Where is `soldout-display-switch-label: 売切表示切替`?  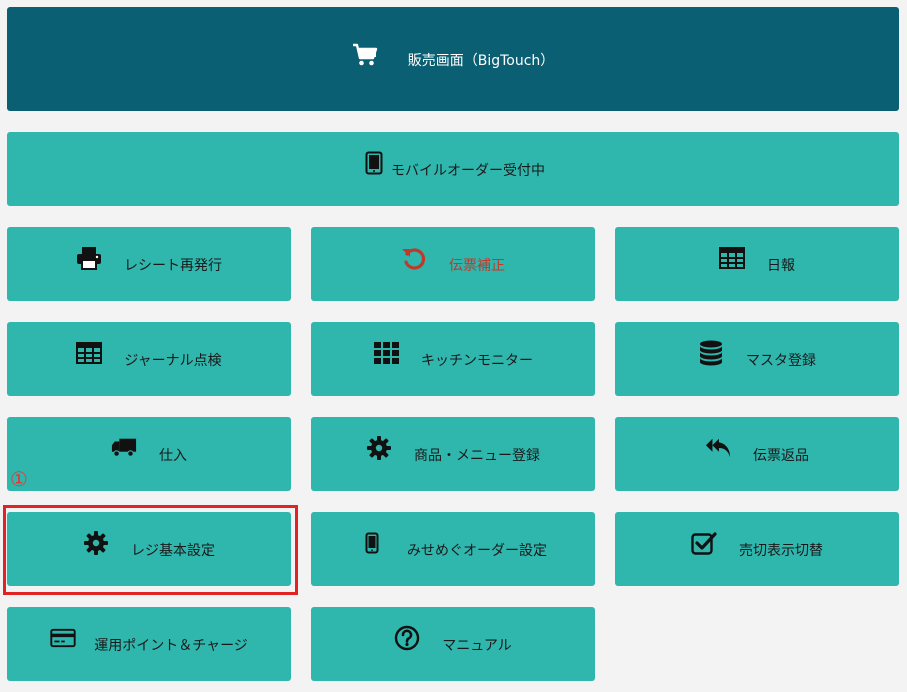 soldout-display-switch-label: 売切表示切替 is located at coordinates (781, 551).